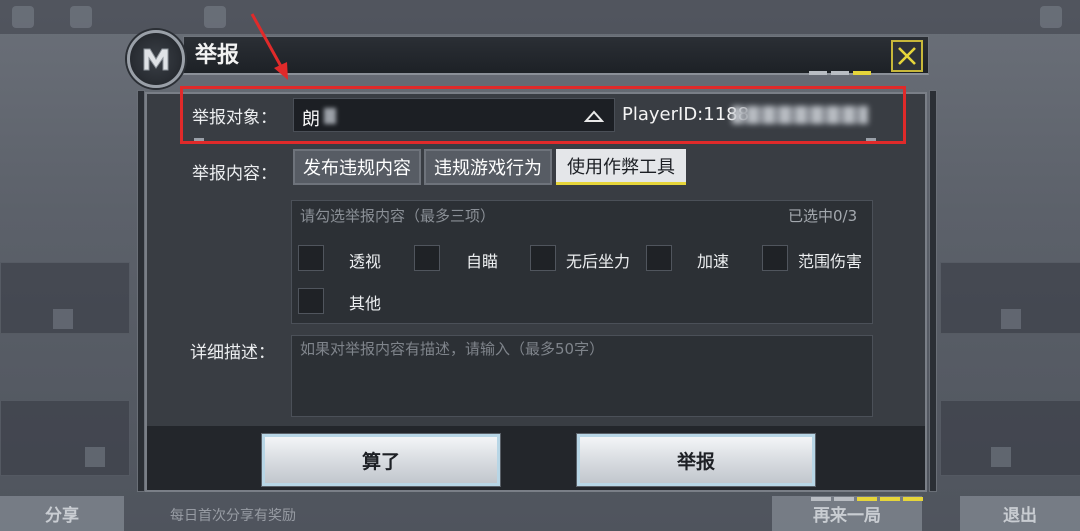  What do you see at coordinates (233, 516) in the screenshot?
I see `share-reward-text: 每日首次分享有奖励` at bounding box center [233, 516].